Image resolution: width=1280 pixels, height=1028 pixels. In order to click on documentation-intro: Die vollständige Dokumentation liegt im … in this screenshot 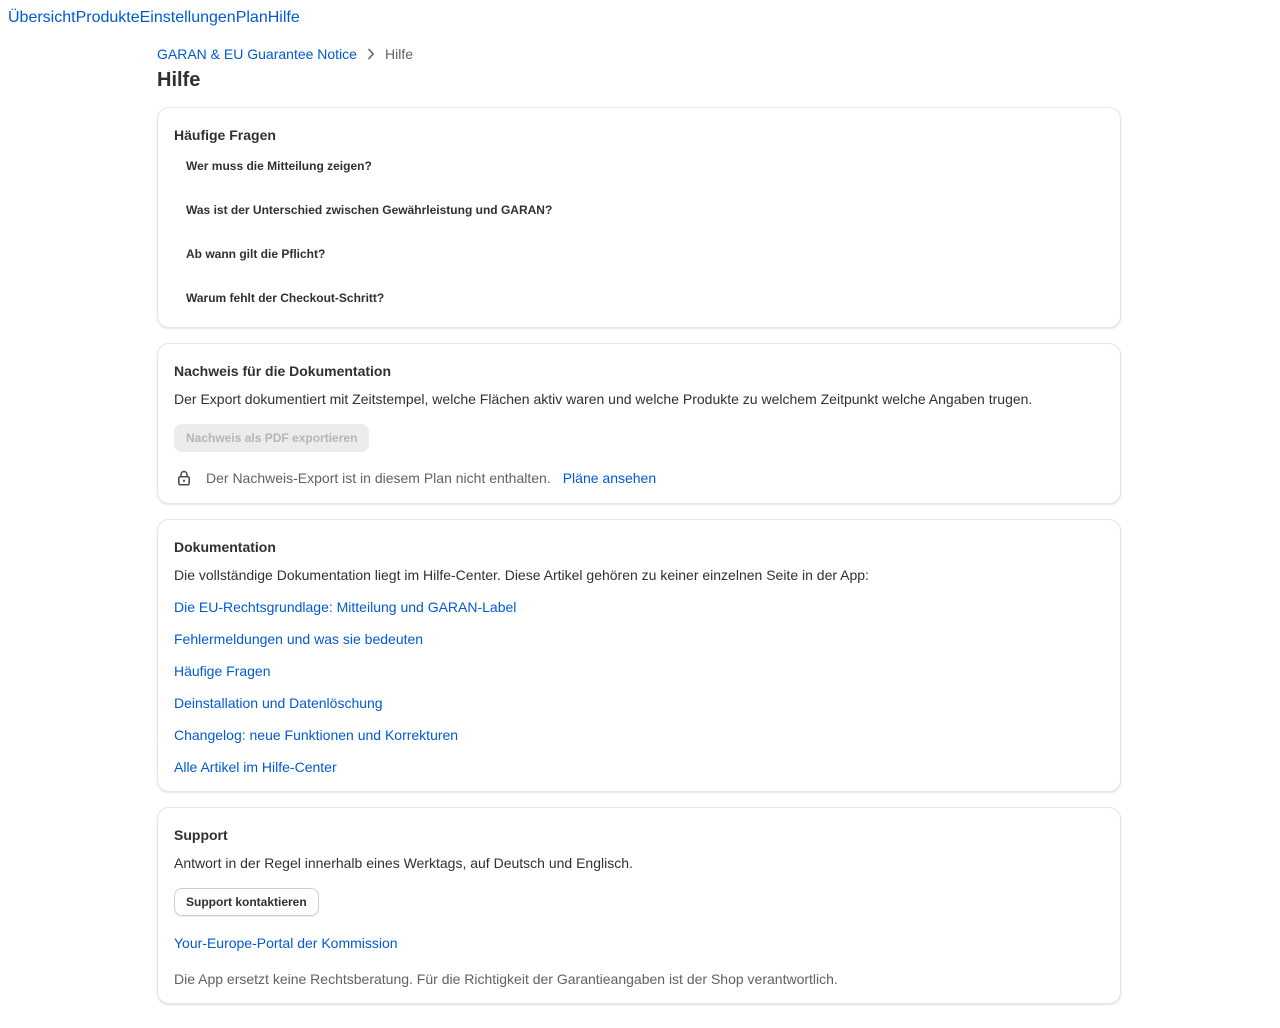, I will do `click(521, 575)`.